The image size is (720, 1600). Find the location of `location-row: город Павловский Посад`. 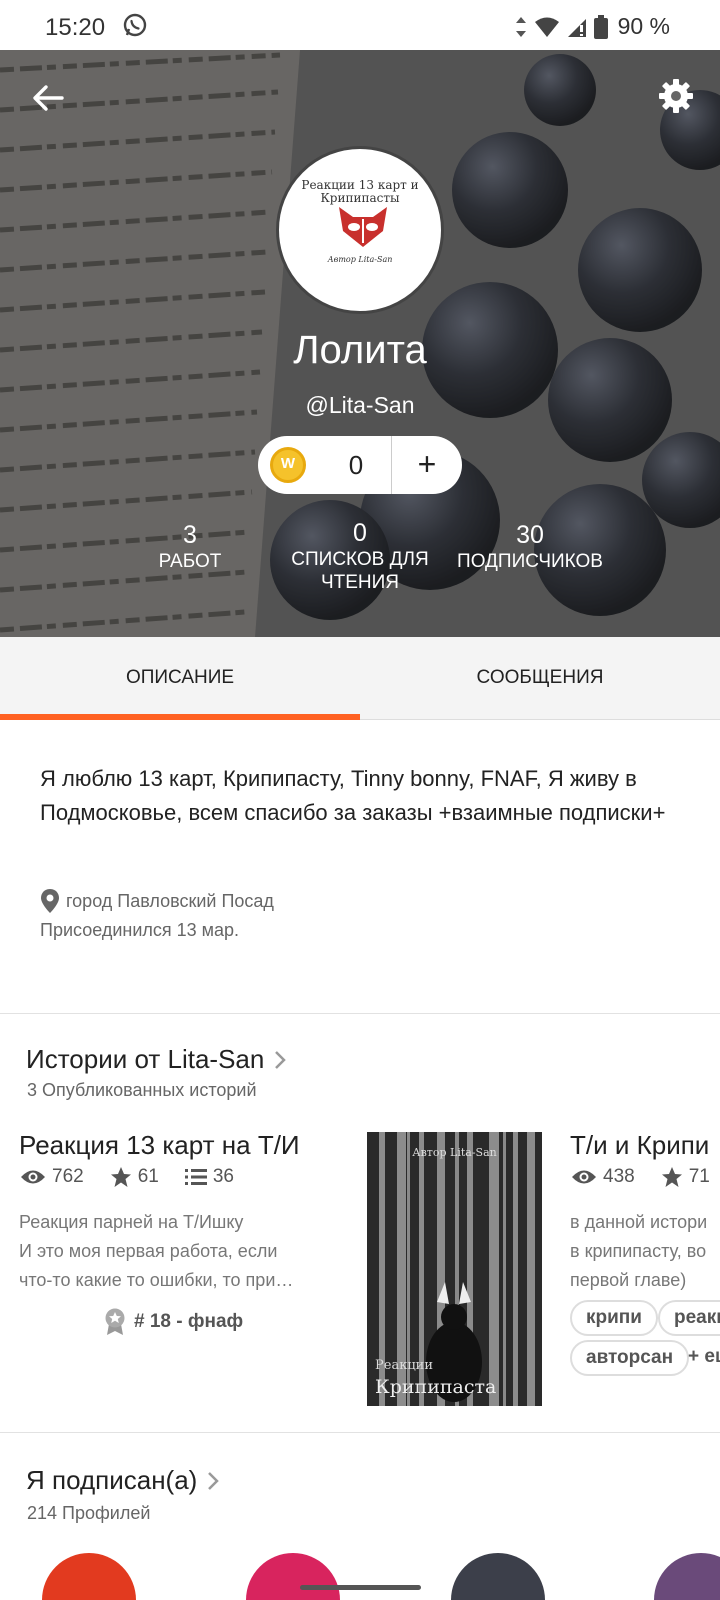

location-row: город Павловский Посад is located at coordinates (157, 901).